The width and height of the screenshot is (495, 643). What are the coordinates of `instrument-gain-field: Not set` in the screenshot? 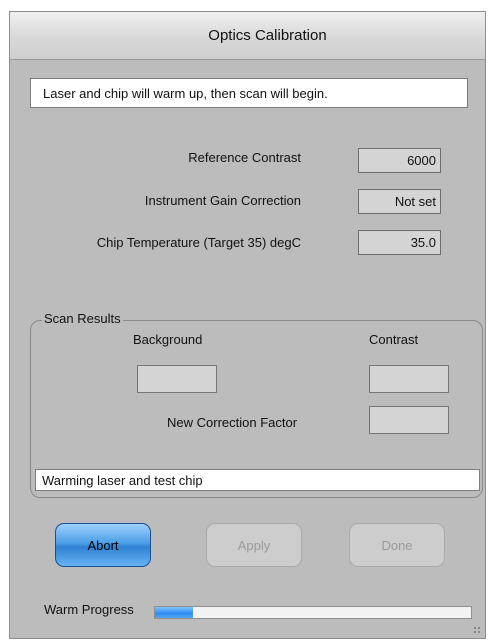 It's located at (399, 201).